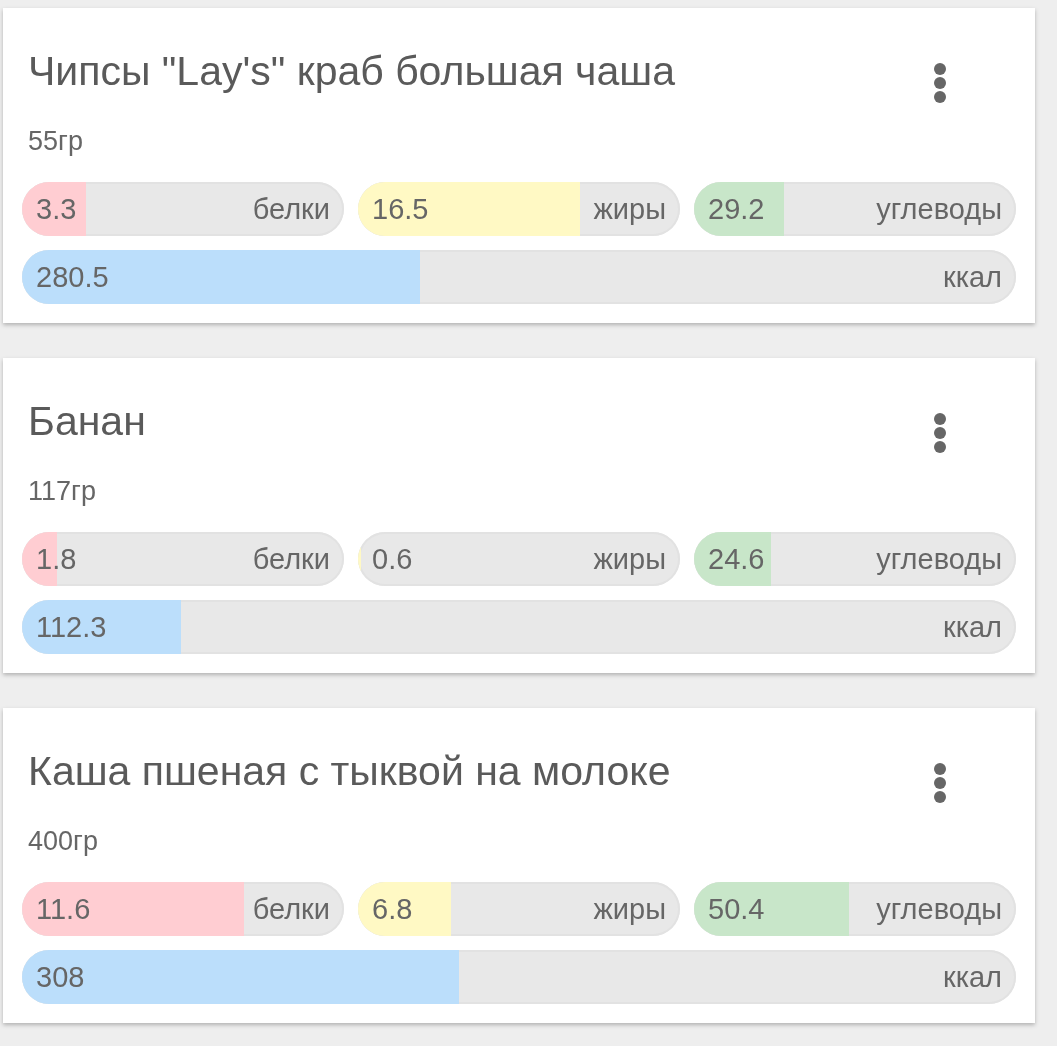 This screenshot has width=1057, height=1046. I want to click on bar-value: 24.6, so click(736, 559).